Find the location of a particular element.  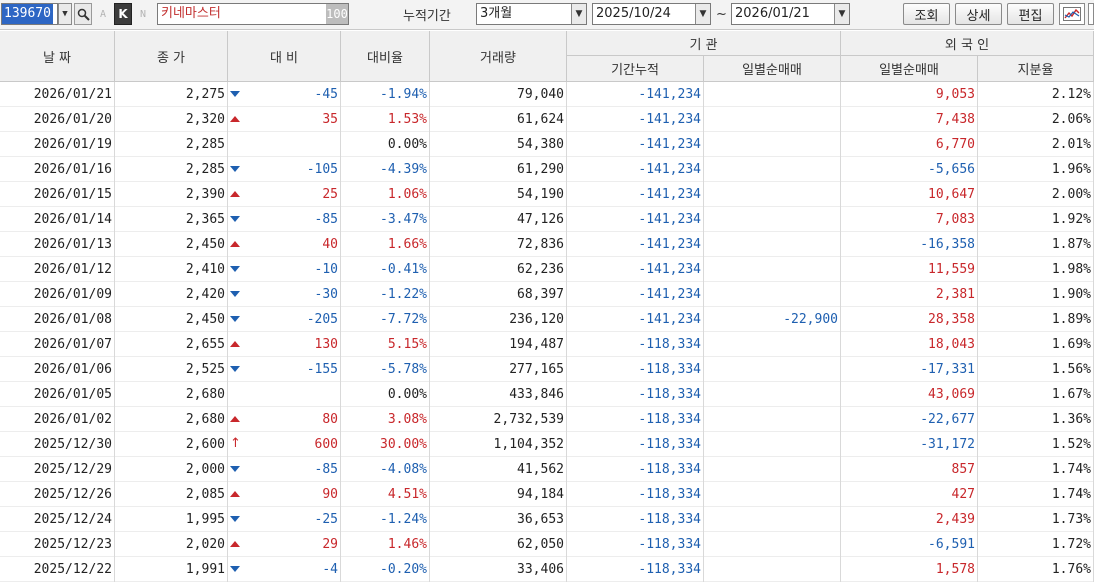

cell-for-daily: 2,381 is located at coordinates (909, 294).